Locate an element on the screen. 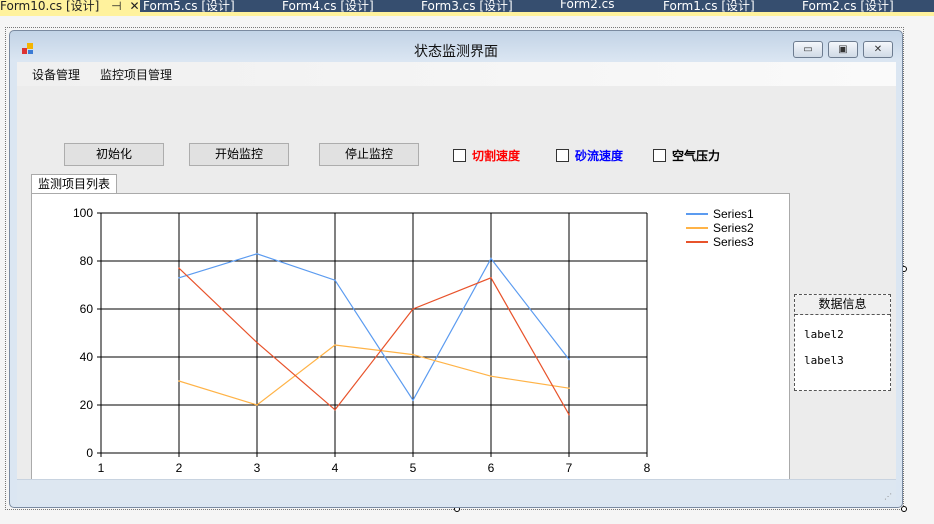  close-button: ✕ is located at coordinates (878, 49).